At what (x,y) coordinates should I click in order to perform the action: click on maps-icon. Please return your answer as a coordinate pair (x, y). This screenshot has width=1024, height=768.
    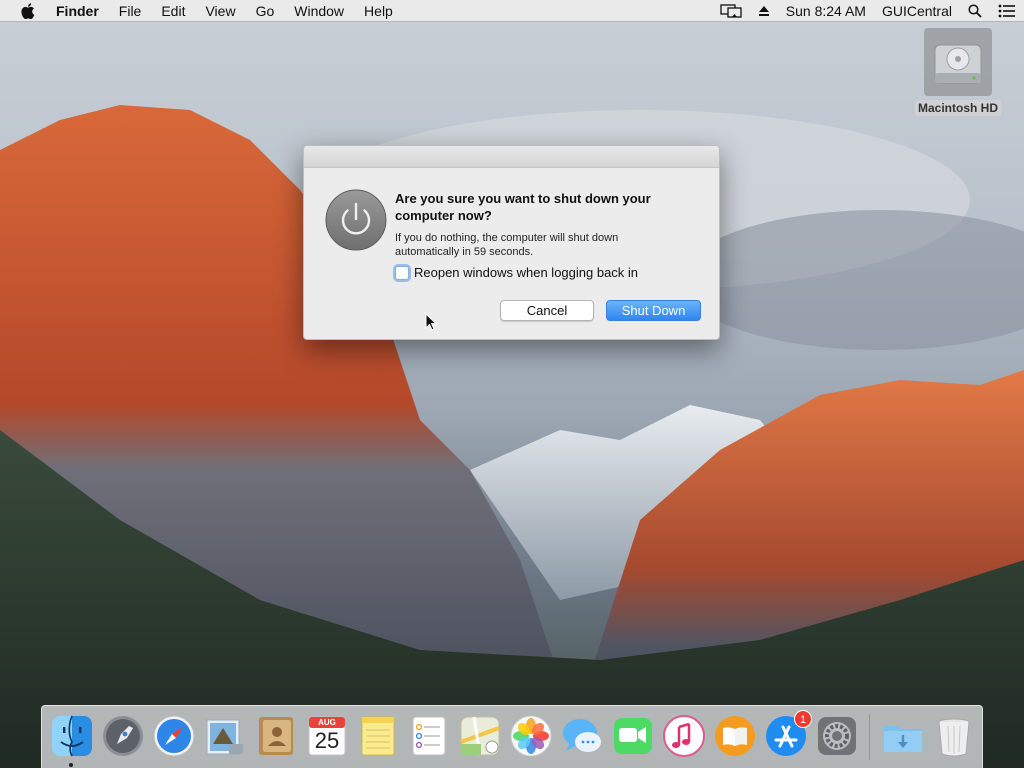
    Looking at the image, I should click on (480, 736).